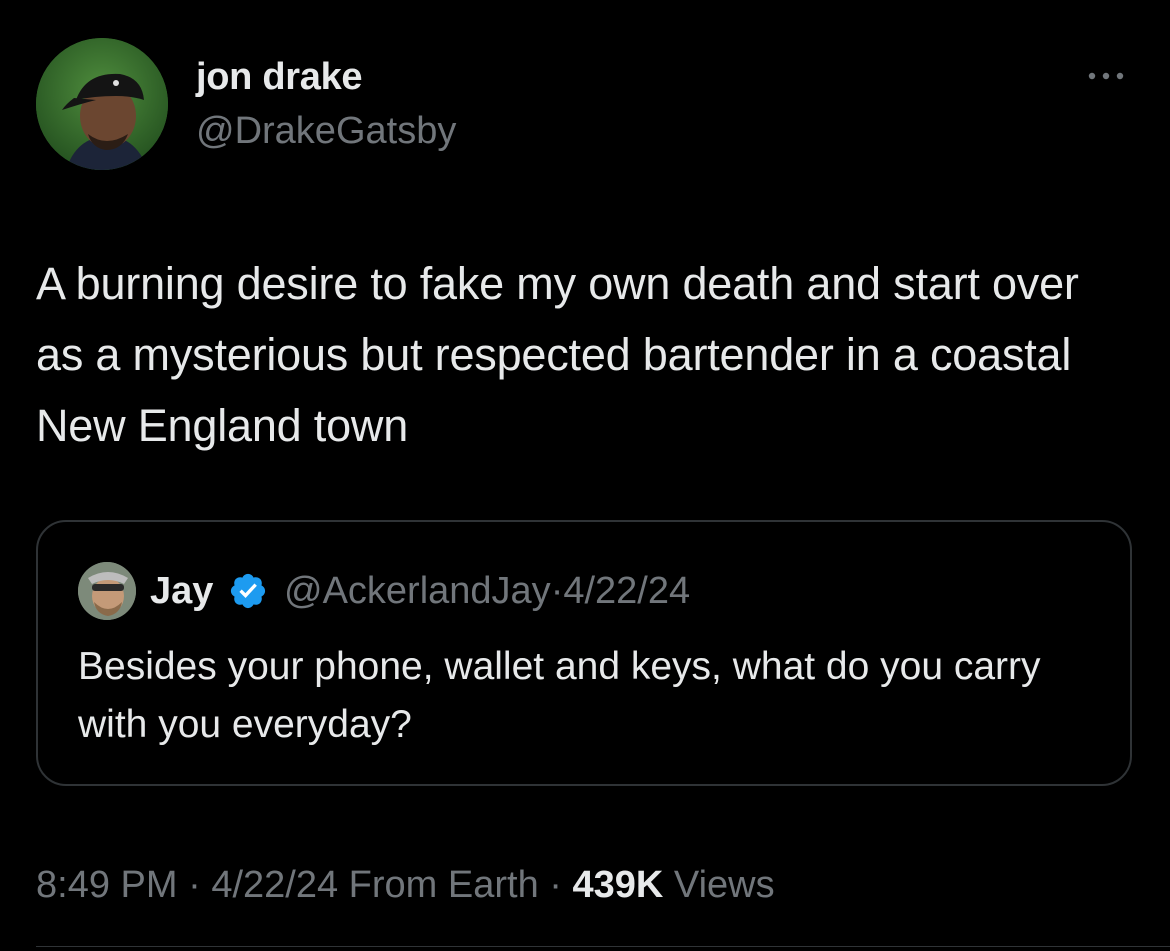 The height and width of the screenshot is (951, 1170). I want to click on tweet-location: From Earth, so click(443, 885).